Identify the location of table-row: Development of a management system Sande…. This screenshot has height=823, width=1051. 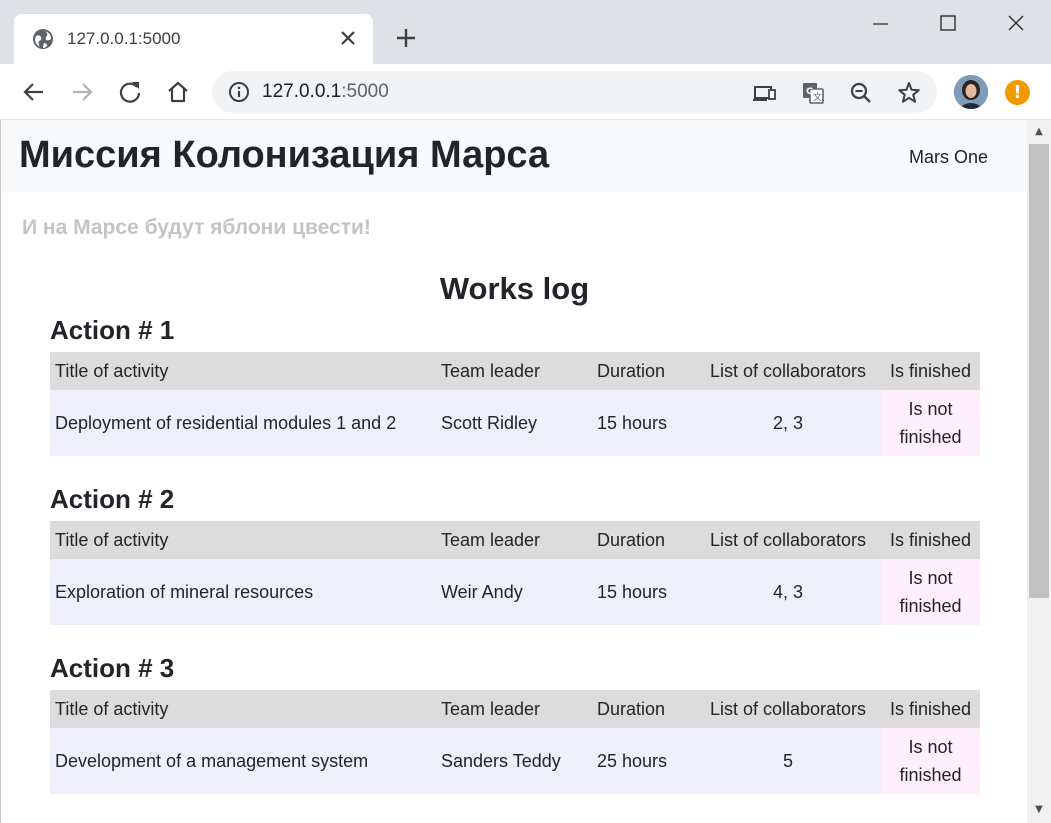
(515, 761).